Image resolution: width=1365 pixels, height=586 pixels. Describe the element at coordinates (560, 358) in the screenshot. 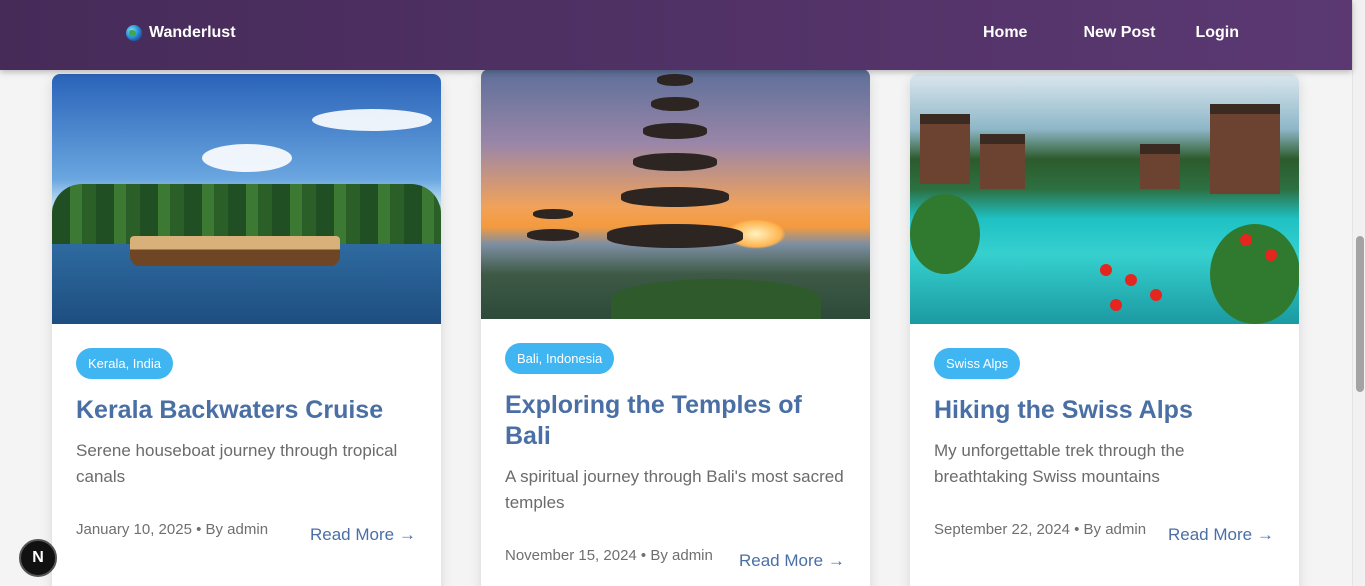

I see `location-tag: Bali, Indonesia` at that location.